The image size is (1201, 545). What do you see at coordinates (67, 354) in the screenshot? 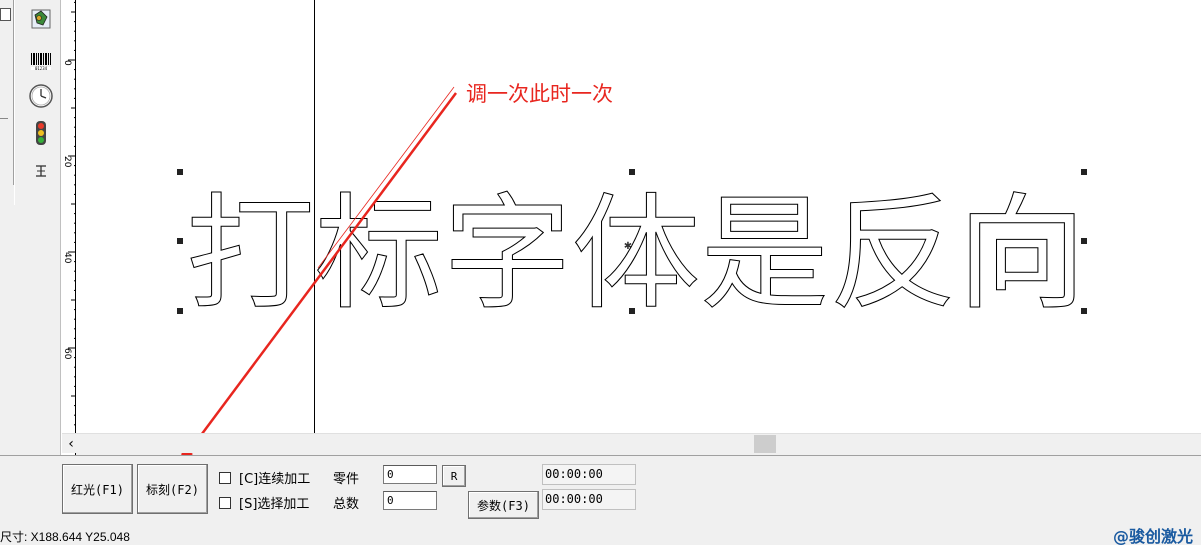
I see `ruler-label: 60` at bounding box center [67, 354].